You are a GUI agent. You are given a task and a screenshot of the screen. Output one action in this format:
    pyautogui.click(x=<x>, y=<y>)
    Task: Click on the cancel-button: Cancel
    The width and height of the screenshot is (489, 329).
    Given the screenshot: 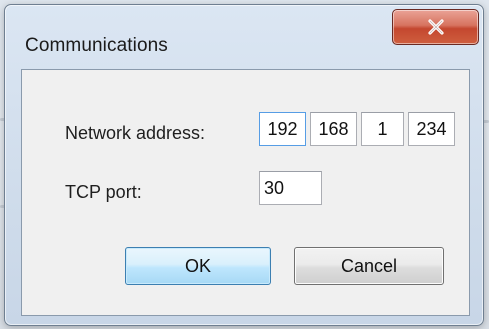 What is the action you would take?
    pyautogui.click(x=369, y=266)
    